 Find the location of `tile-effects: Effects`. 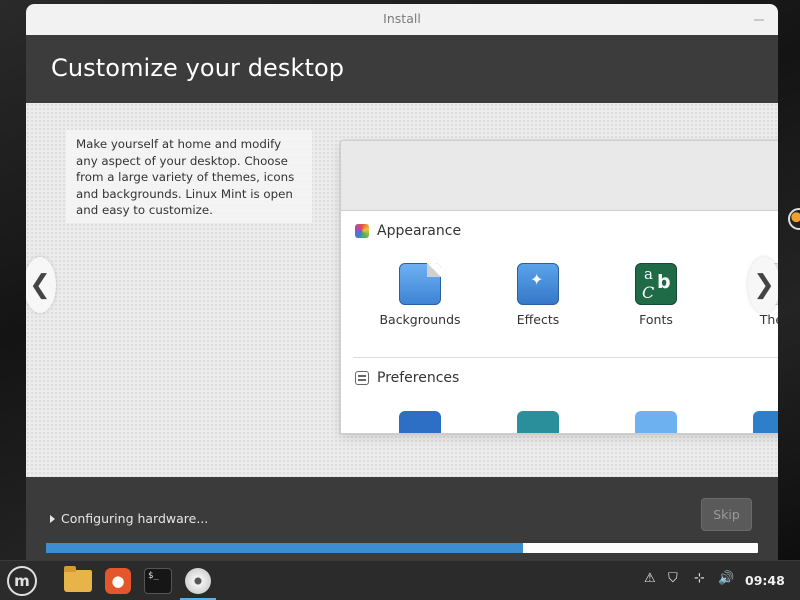

tile-effects: Effects is located at coordinates (538, 295).